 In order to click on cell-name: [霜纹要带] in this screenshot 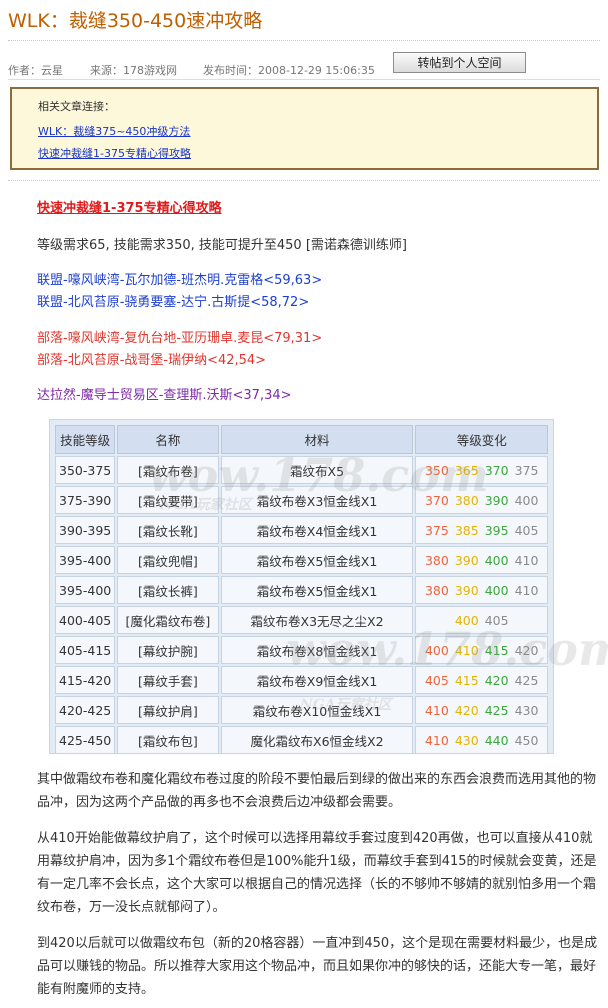, I will do `click(168, 500)`.